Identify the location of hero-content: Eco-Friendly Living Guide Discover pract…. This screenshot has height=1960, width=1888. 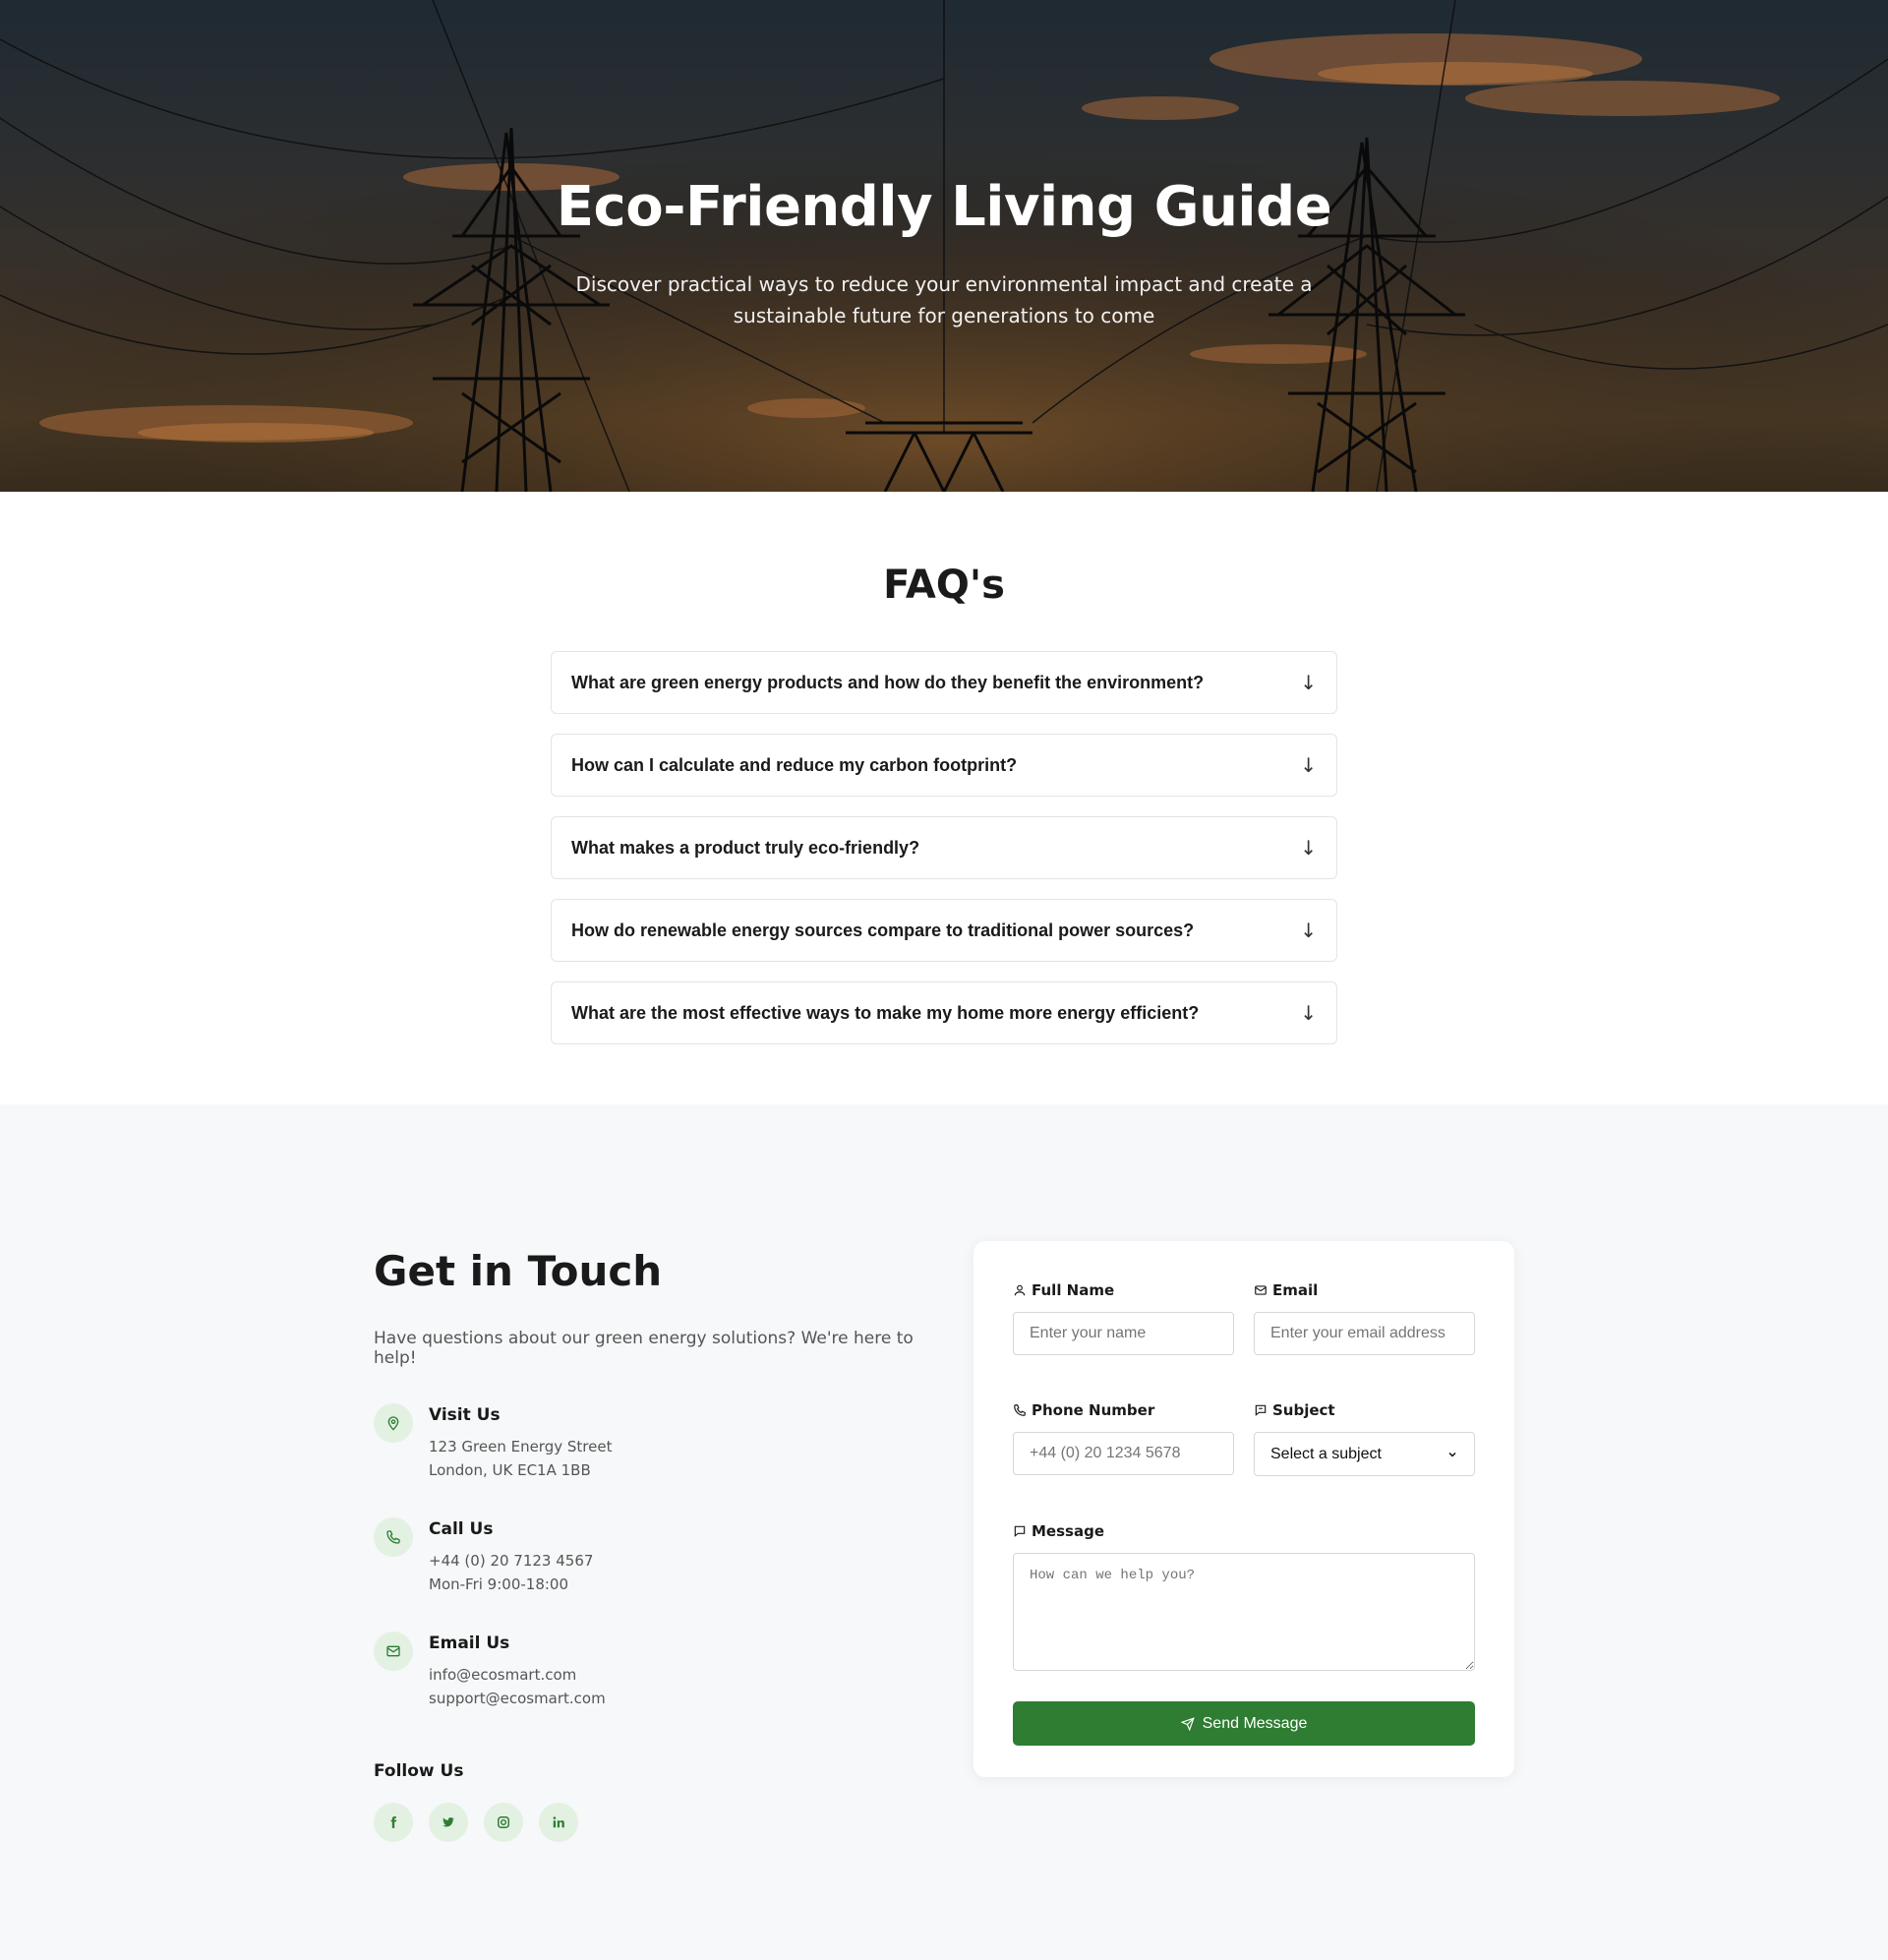
(944, 253).